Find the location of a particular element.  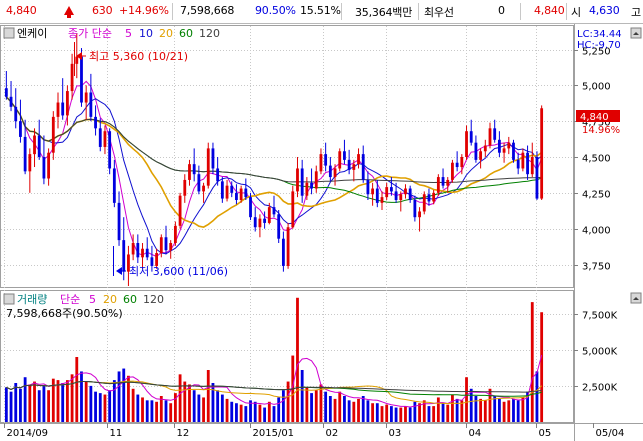

time-tick-label: 05 is located at coordinates (545, 433).